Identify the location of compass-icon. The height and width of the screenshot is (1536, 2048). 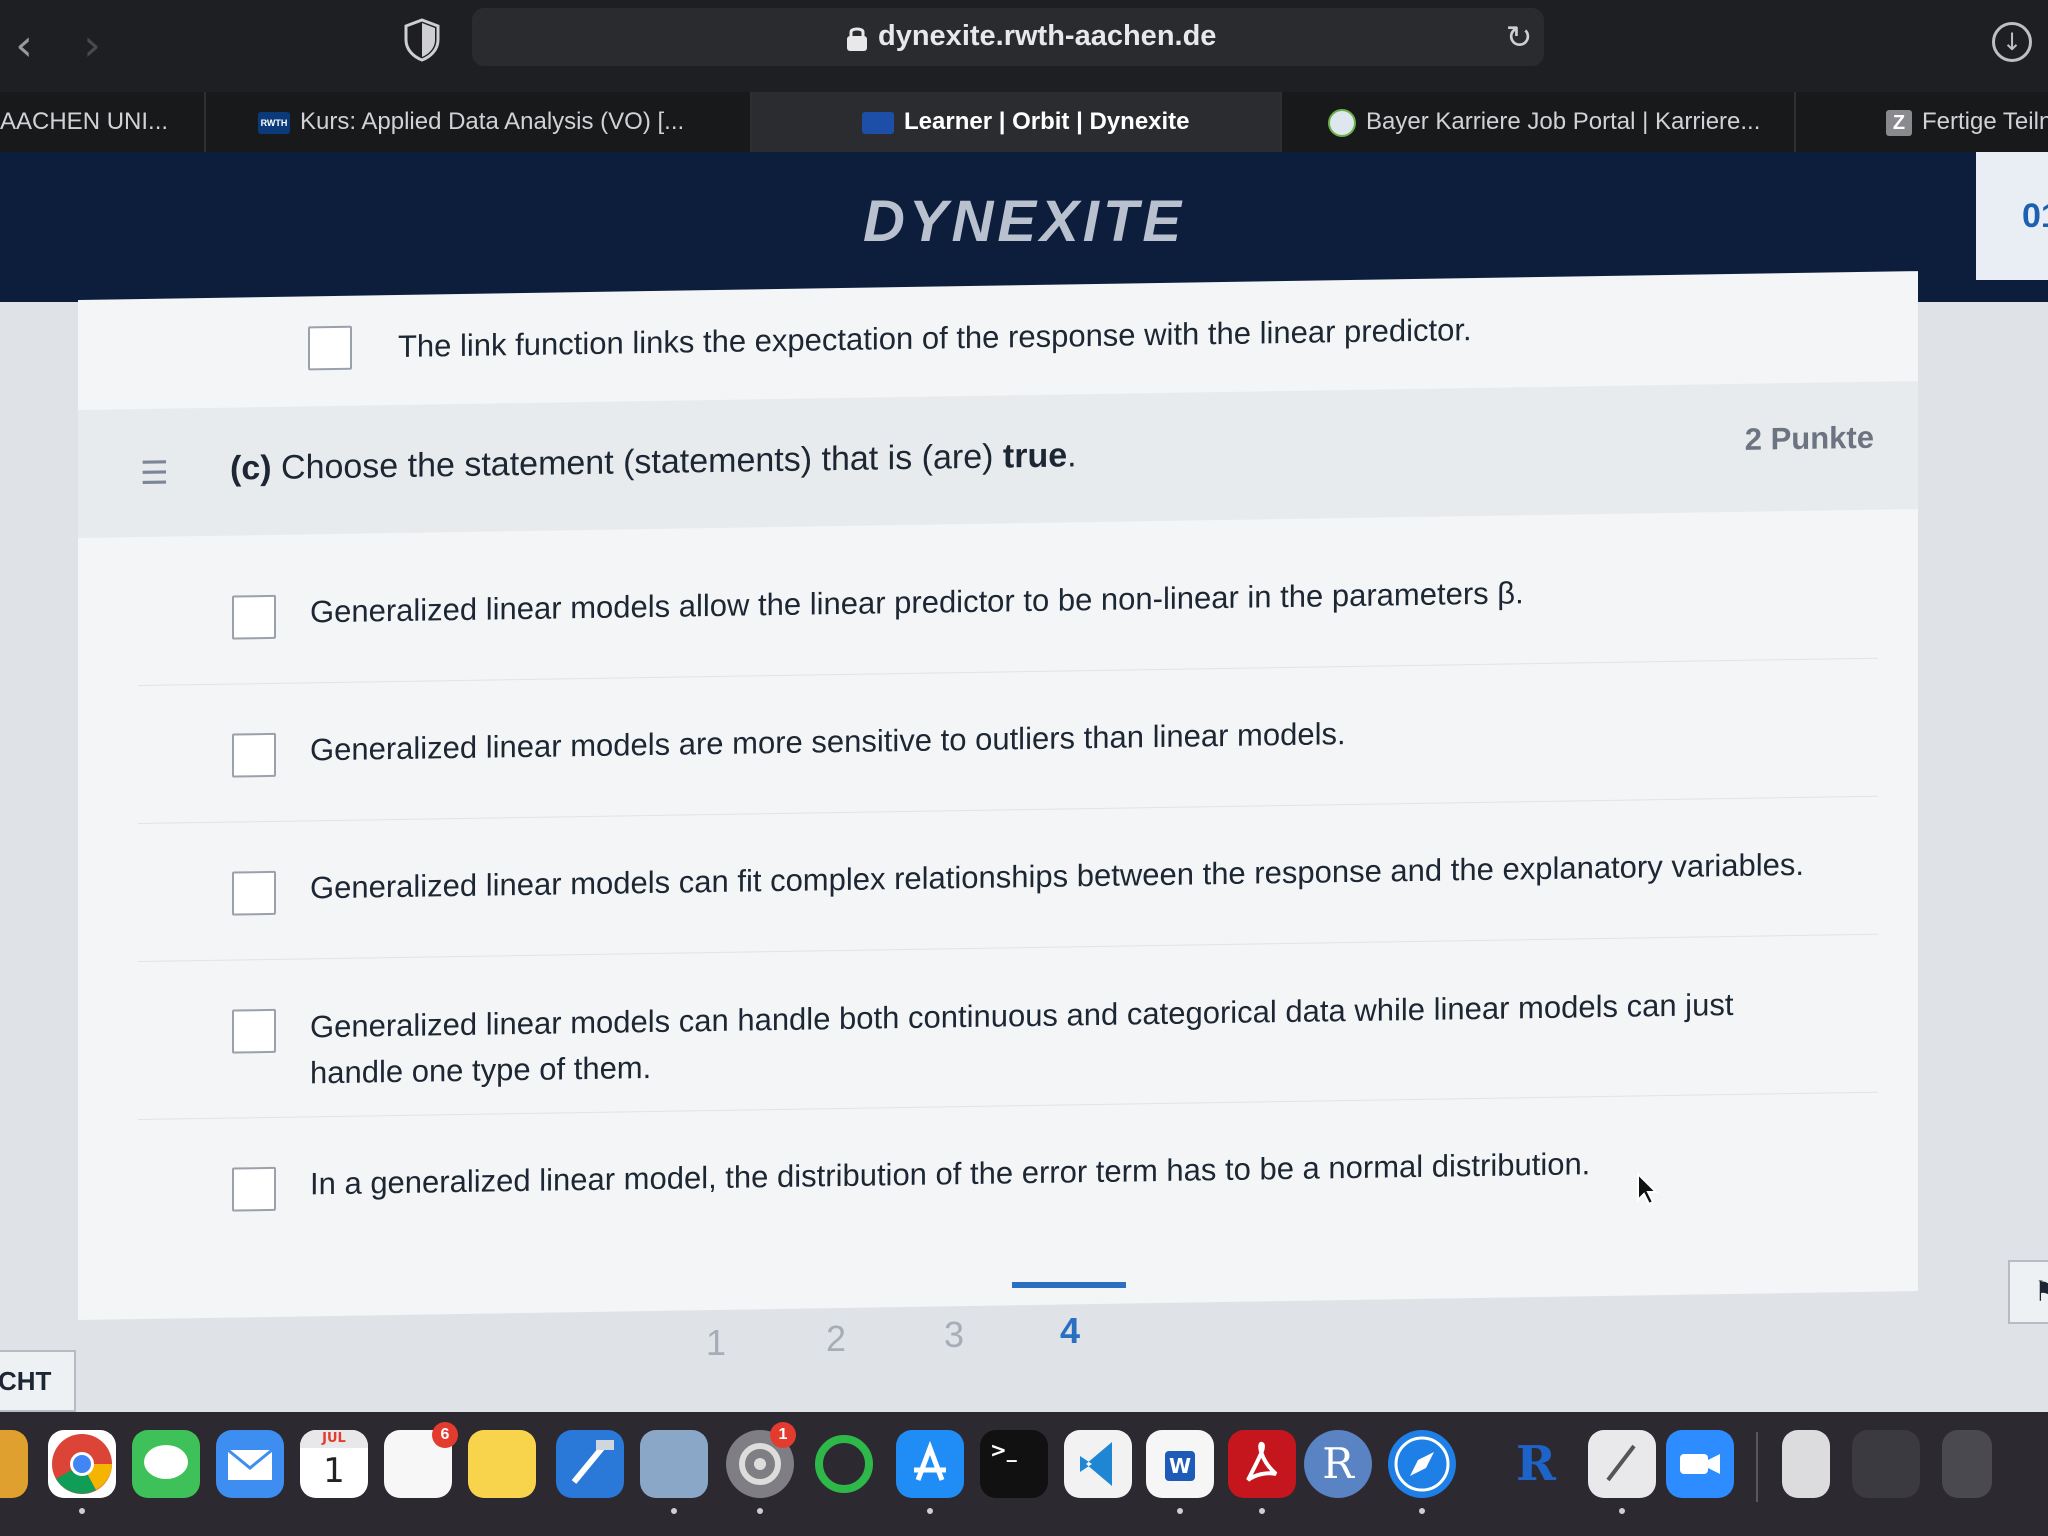
(1422, 1464).